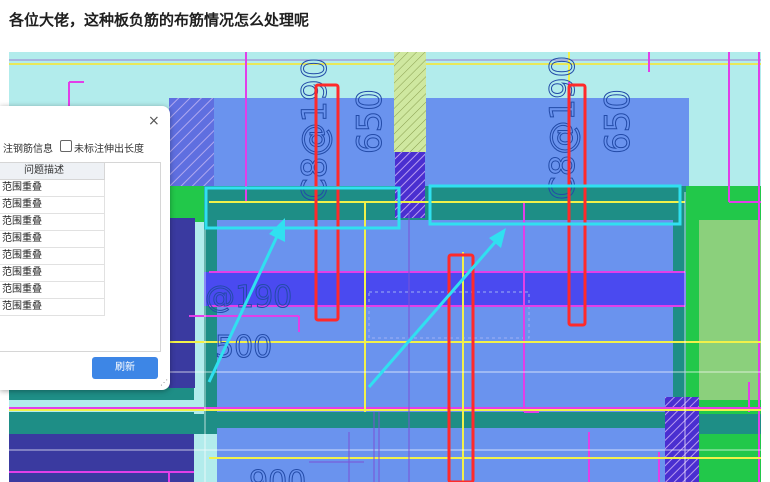  Describe the element at coordinates (410, 102) in the screenshot. I see `wall-hatched-top` at that location.